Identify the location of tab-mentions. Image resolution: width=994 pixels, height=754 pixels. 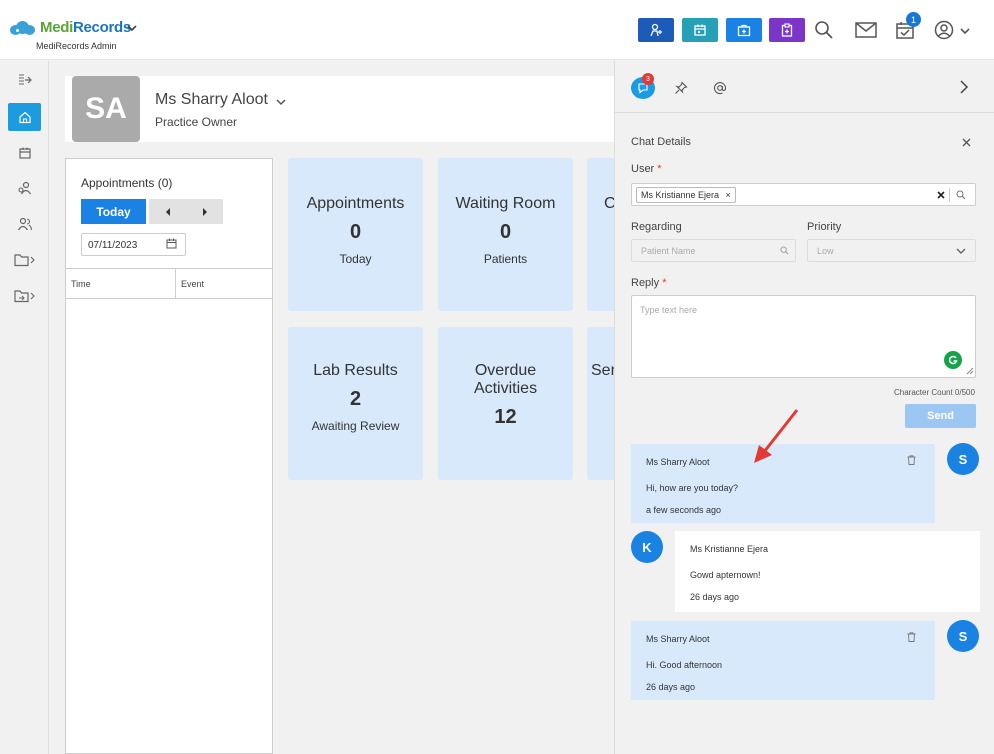
(720, 88).